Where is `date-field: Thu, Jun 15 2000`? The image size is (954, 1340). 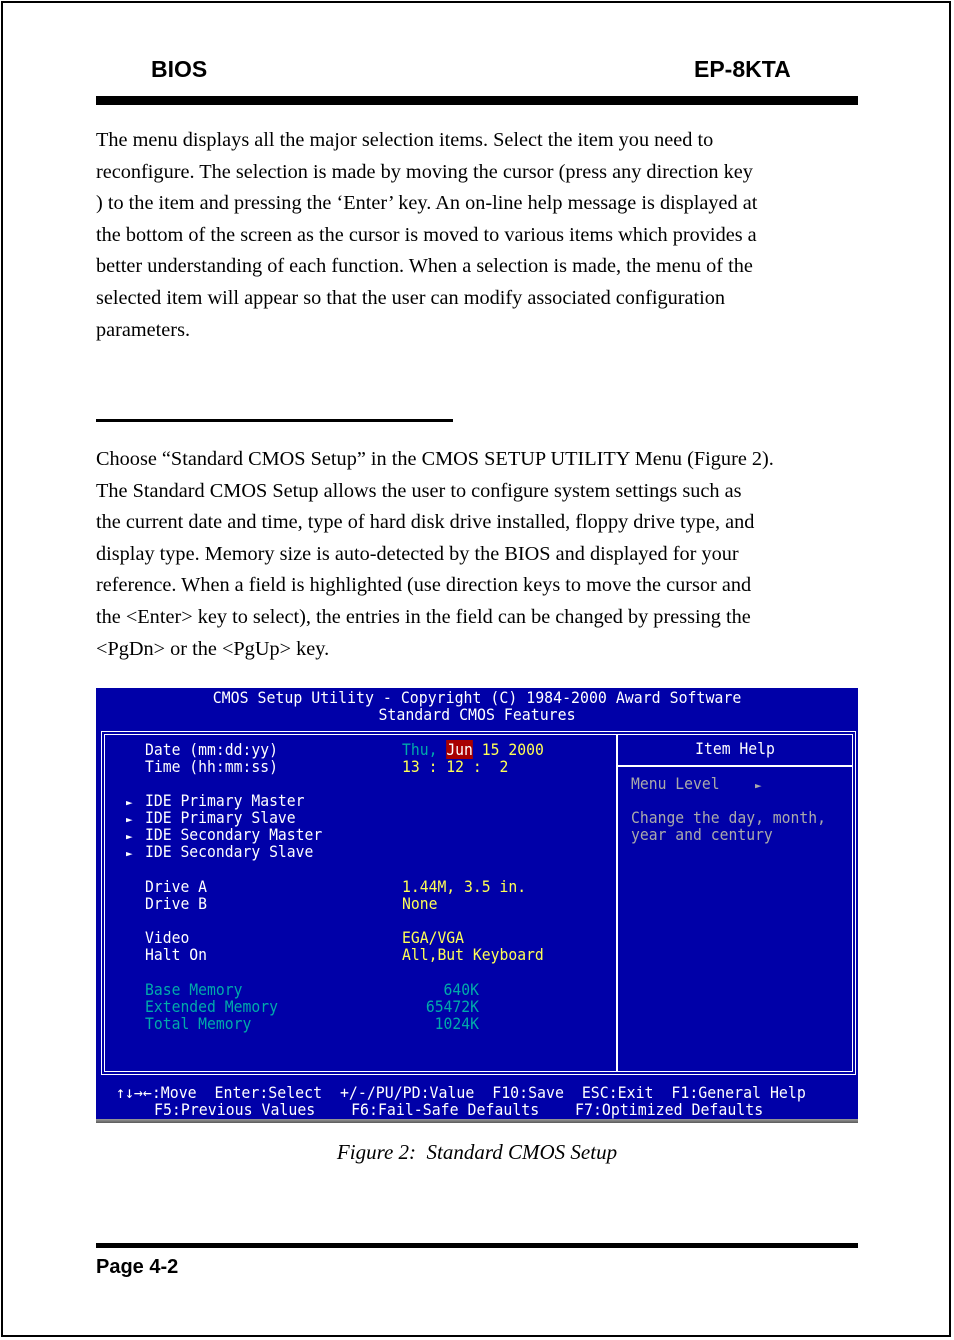
date-field: Thu, Jun 15 2000 is located at coordinates (473, 749).